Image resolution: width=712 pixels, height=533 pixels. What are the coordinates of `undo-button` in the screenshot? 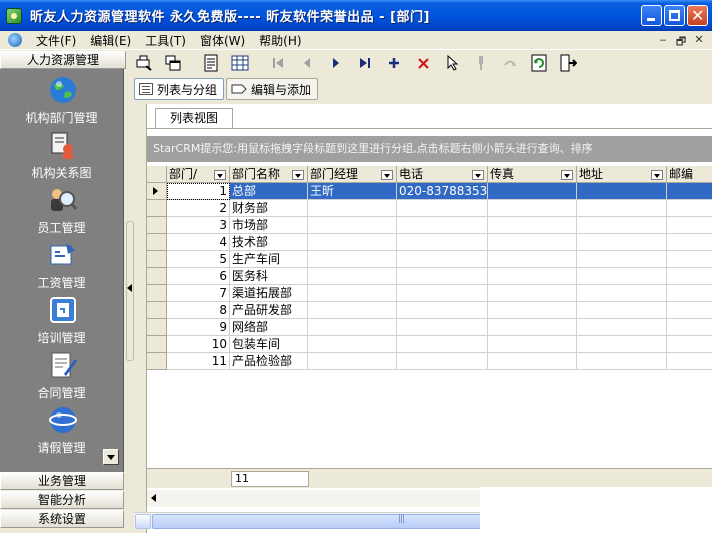 It's located at (510, 63).